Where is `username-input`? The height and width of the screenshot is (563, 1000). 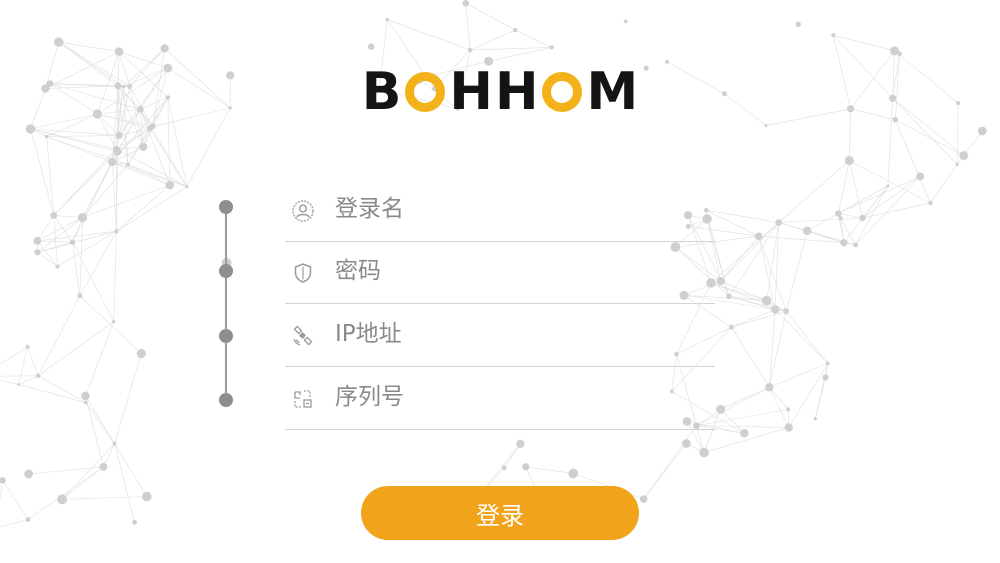 username-input is located at coordinates (525, 209).